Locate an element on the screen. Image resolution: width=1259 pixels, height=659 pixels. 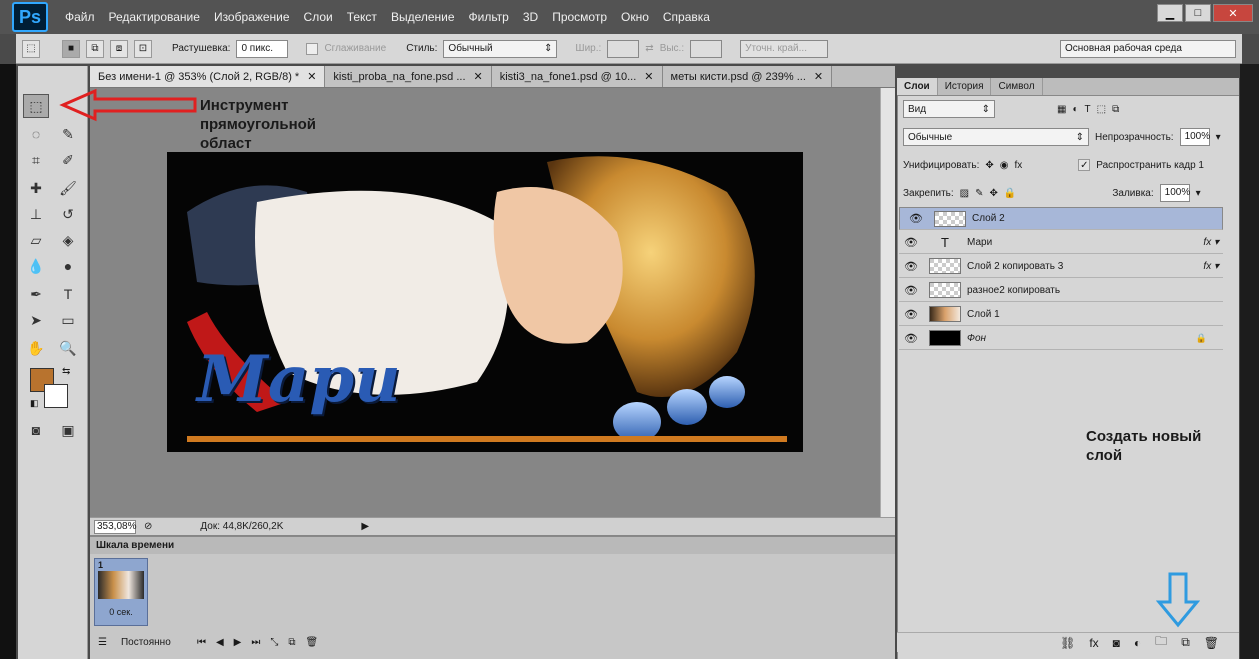
background-color-swatch is located at coordinates (56, 396).